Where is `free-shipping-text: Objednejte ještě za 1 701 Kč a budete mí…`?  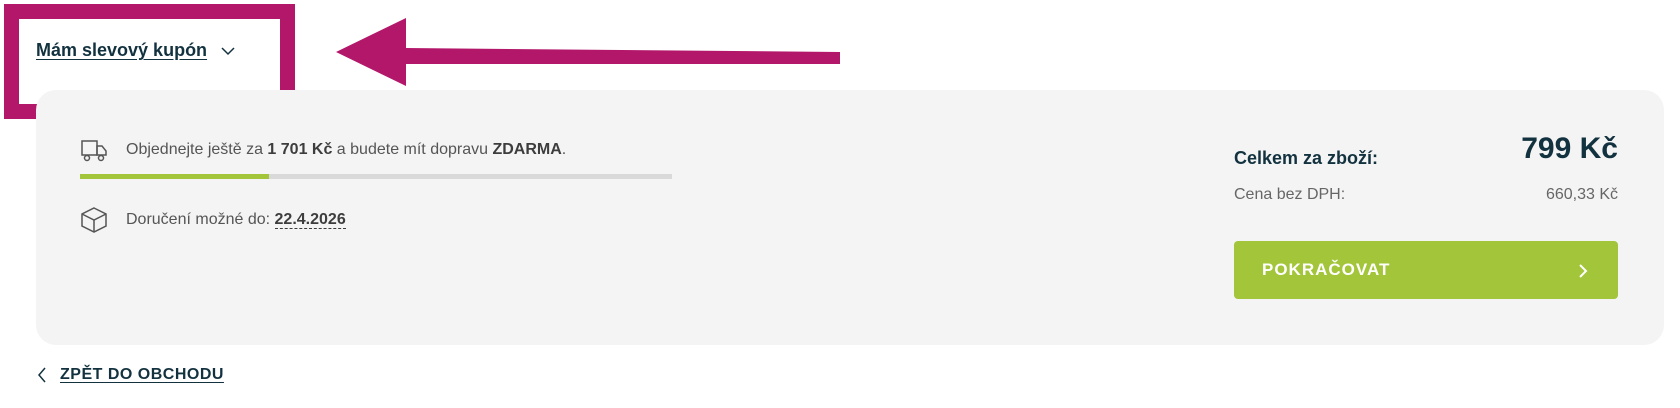 free-shipping-text: Objednejte ještě za 1 701 Kč a budete mí… is located at coordinates (346, 150).